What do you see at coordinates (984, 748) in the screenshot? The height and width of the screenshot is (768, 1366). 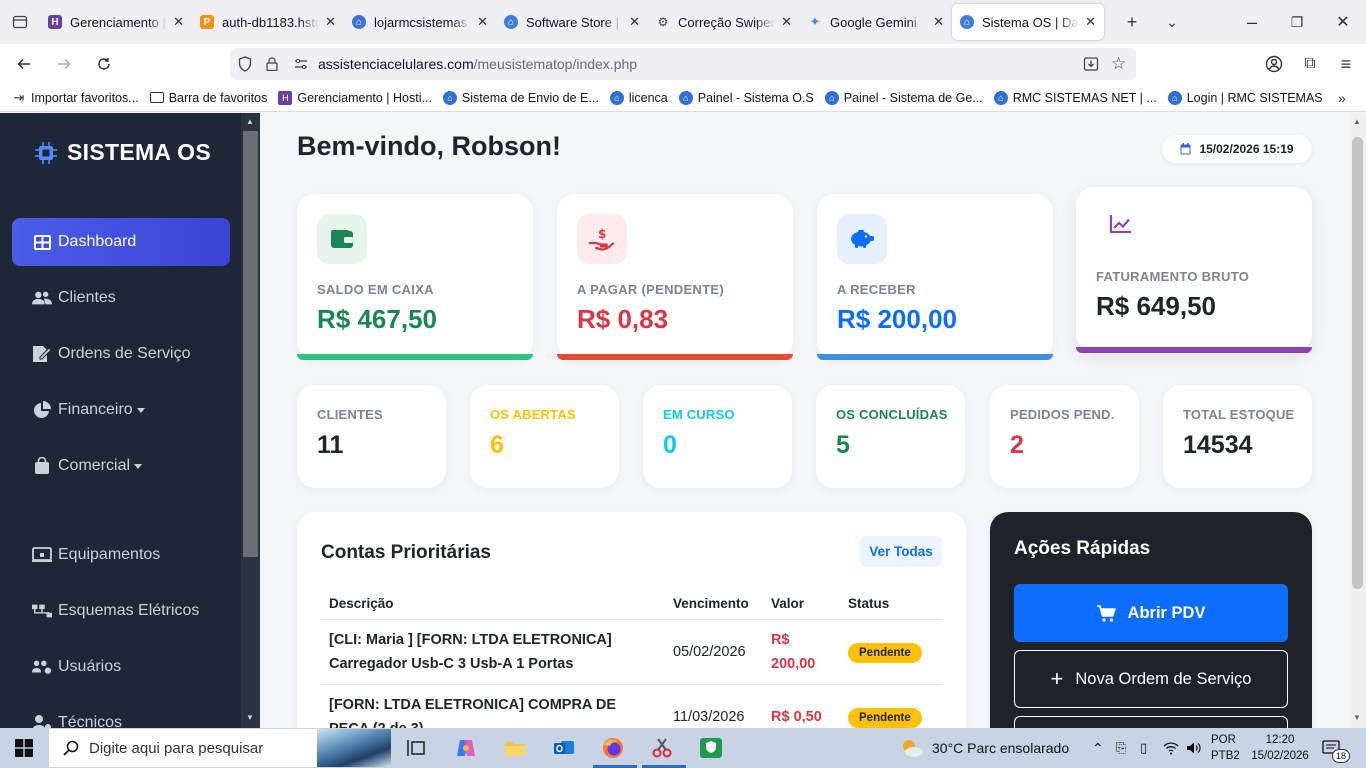 I see `weather-widget: 30°C Parc ensolarado` at bounding box center [984, 748].